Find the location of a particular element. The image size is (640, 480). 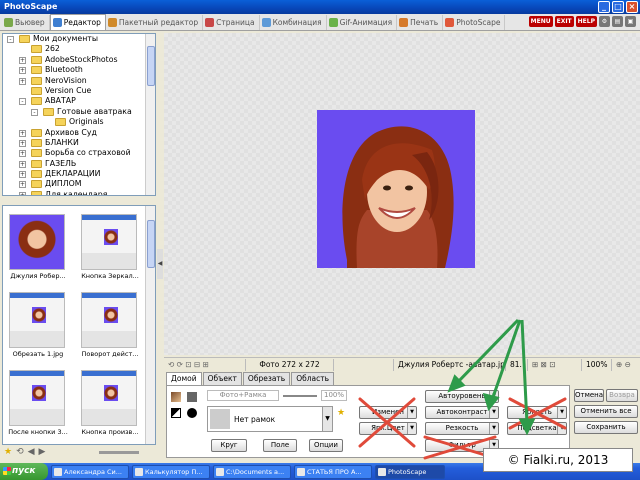

photo-tool-icon is located at coordinates (176, 397).